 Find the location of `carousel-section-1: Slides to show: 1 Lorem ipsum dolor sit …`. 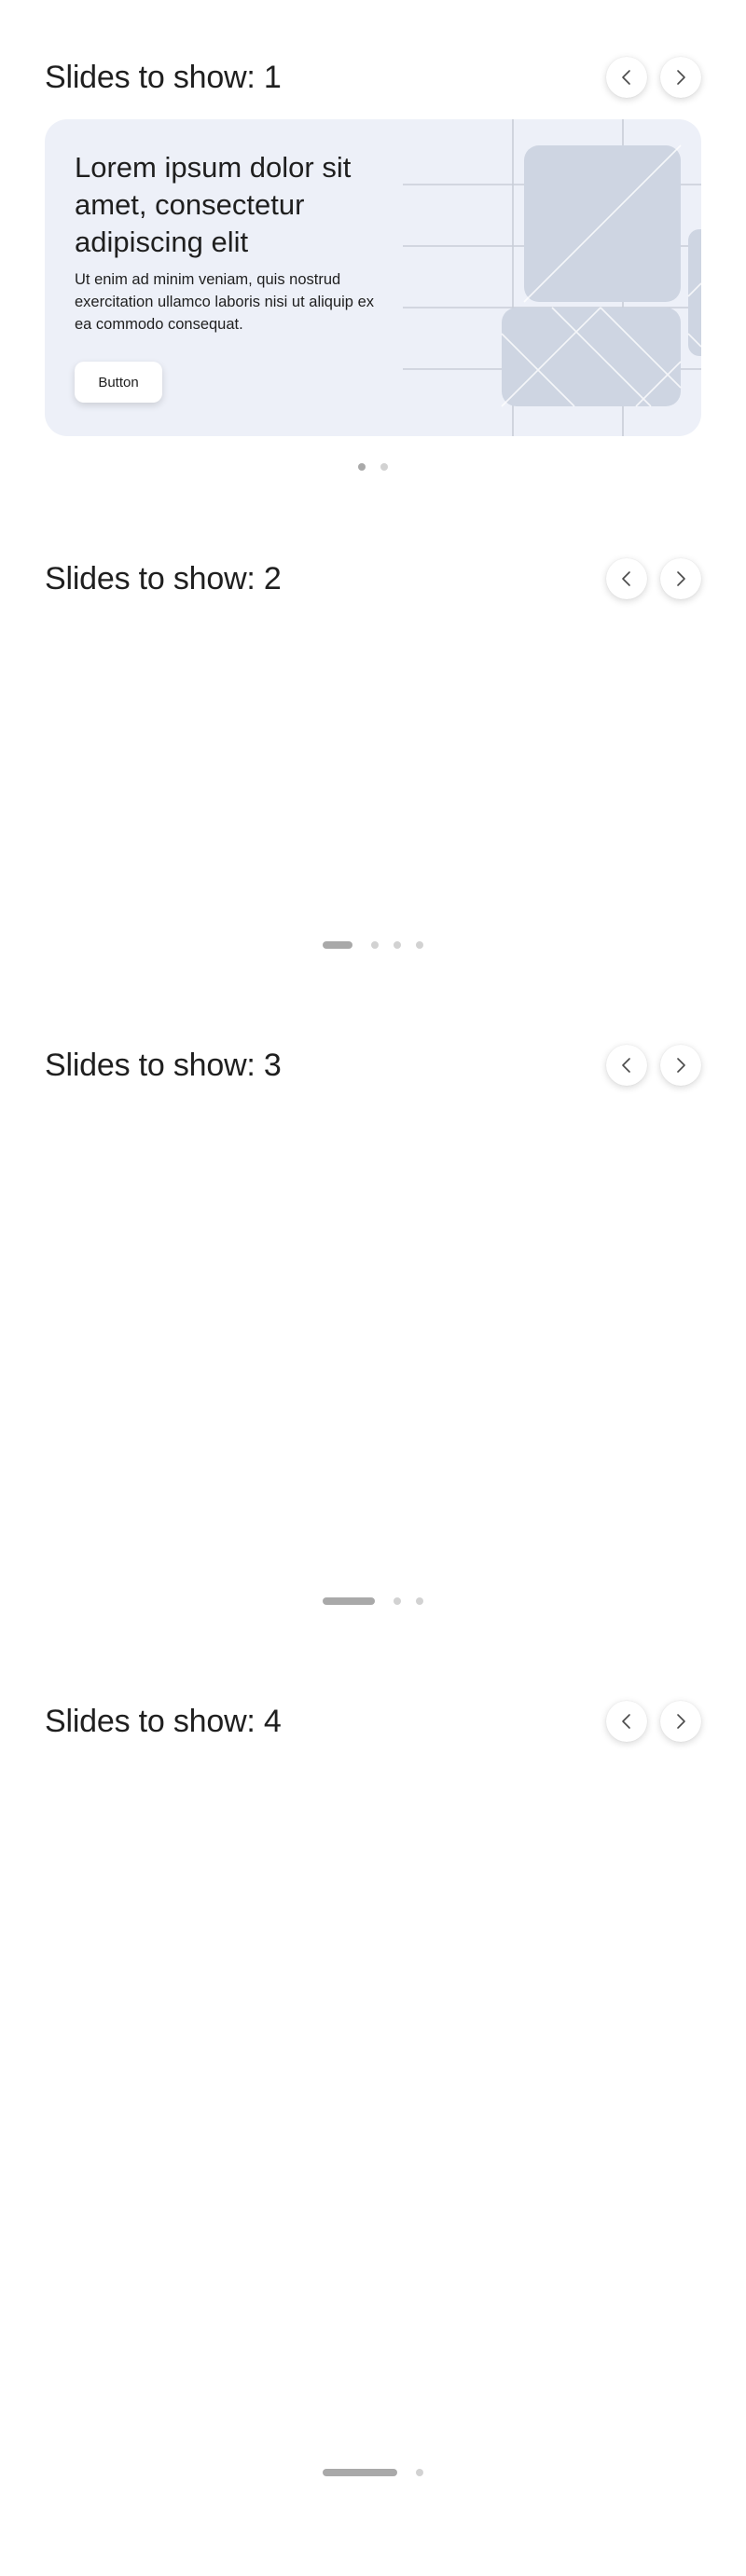

carousel-section-1: Slides to show: 1 Lorem ipsum dolor sit … is located at coordinates (373, 265).